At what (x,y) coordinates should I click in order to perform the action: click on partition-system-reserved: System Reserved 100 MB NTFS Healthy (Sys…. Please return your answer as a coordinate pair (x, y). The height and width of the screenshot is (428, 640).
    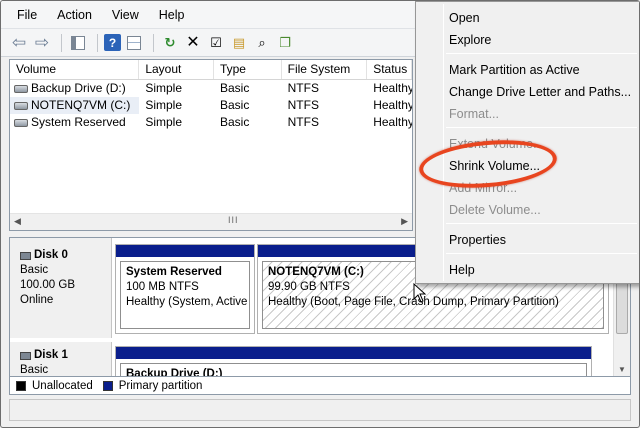
    Looking at the image, I should click on (185, 289).